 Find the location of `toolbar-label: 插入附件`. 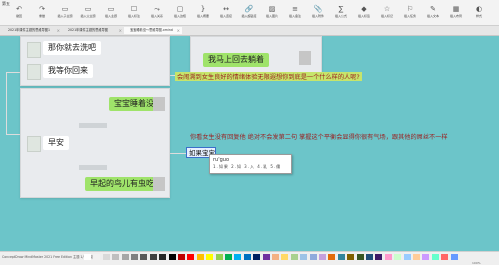

toolbar-label: 插入附件 is located at coordinates (317, 16).